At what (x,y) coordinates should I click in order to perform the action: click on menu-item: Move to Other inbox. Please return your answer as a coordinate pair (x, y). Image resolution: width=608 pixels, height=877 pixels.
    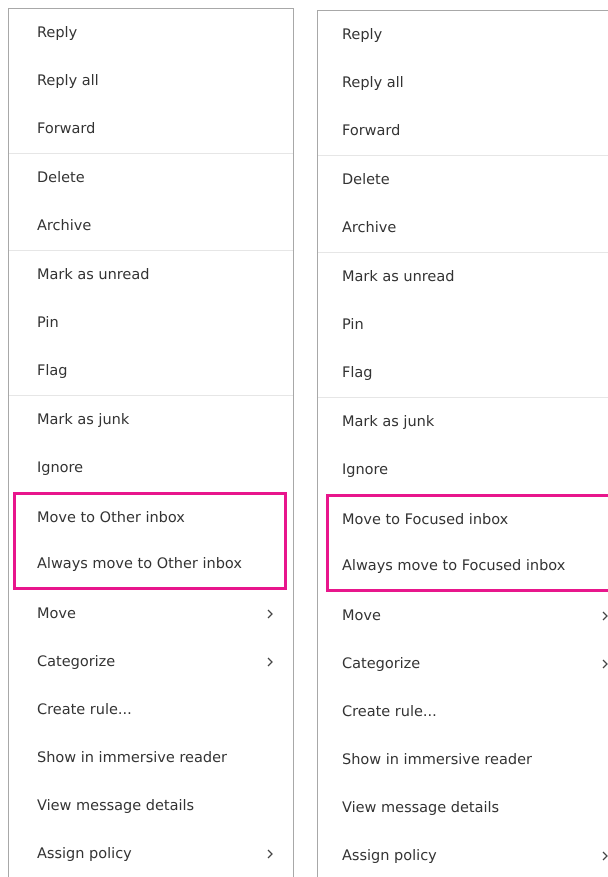
    Looking at the image, I should click on (150, 518).